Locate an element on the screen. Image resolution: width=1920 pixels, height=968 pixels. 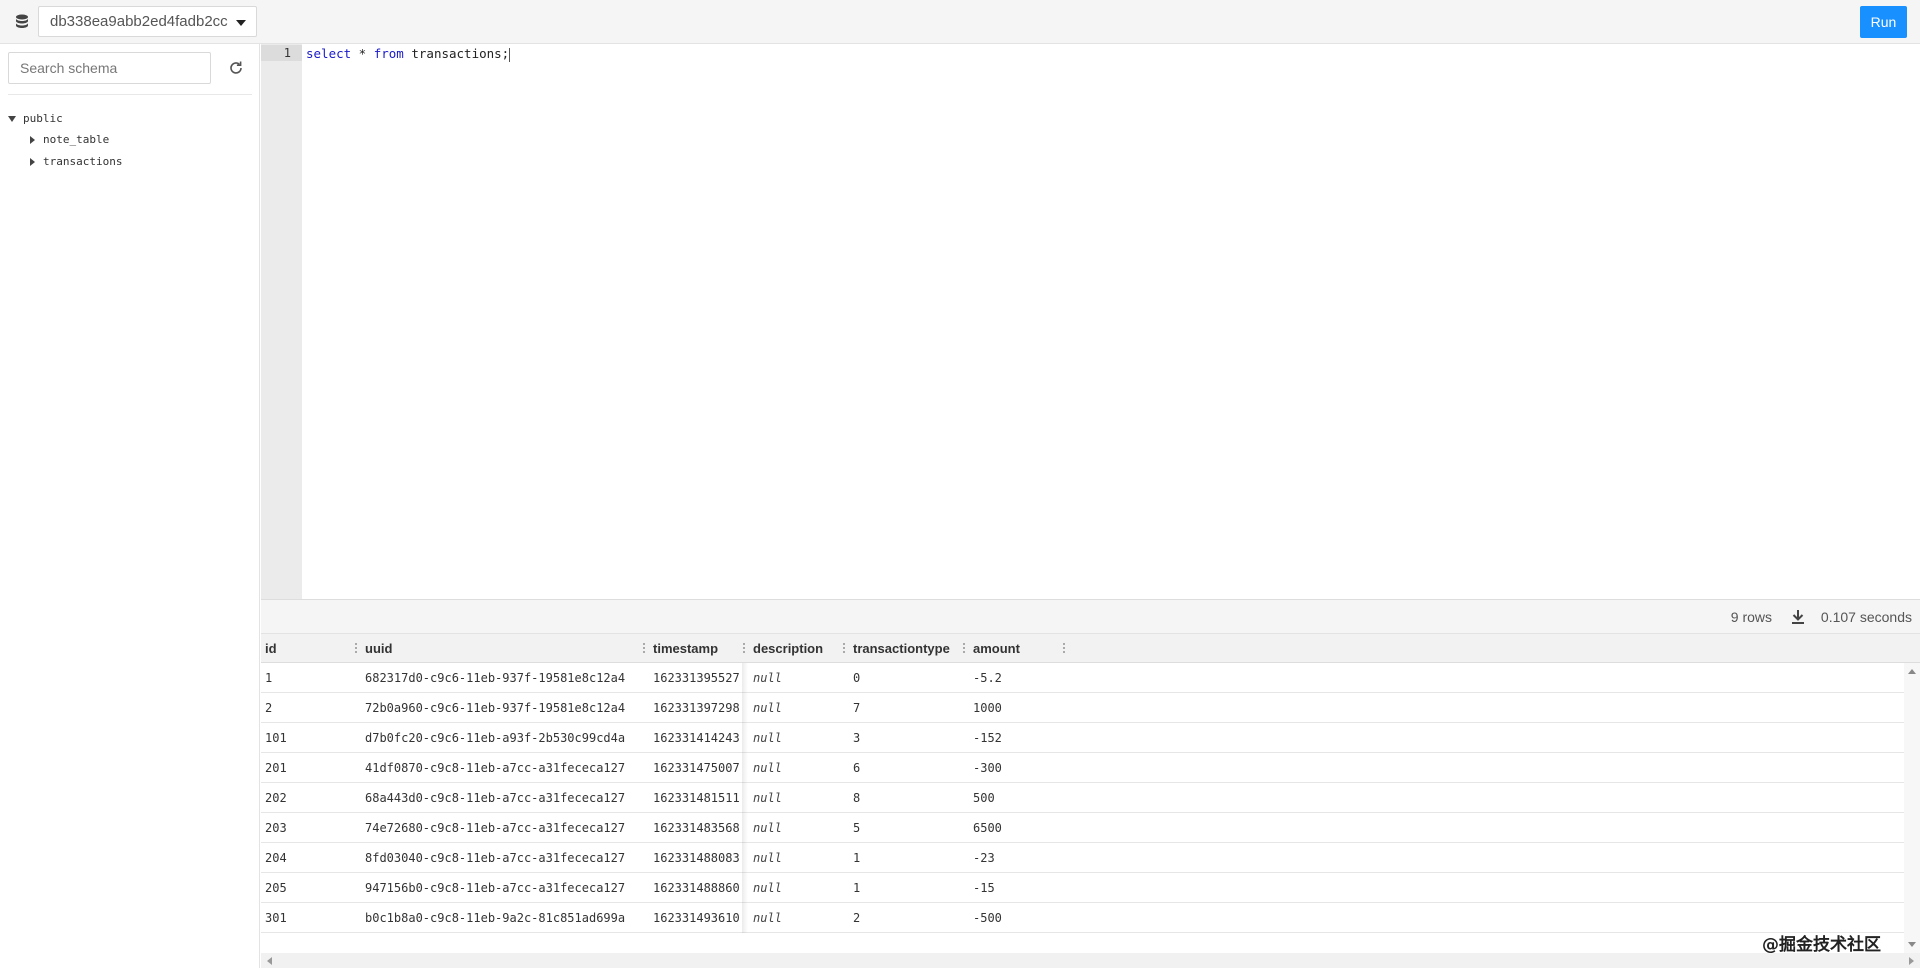
table-cell-id: 203 is located at coordinates (309, 828).